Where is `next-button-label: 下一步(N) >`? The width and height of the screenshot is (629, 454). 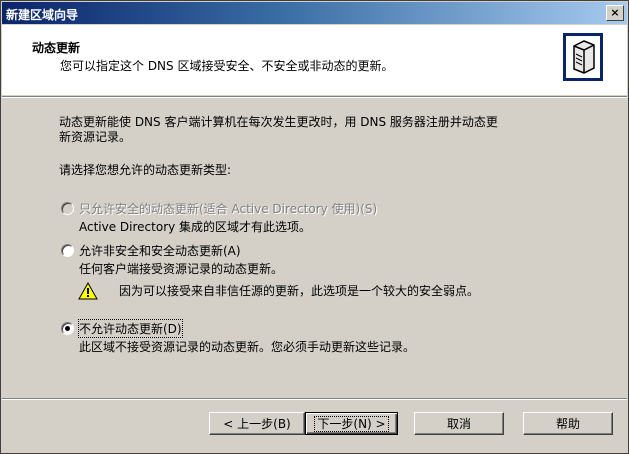 next-button-label: 下一步(N) > is located at coordinates (351, 424).